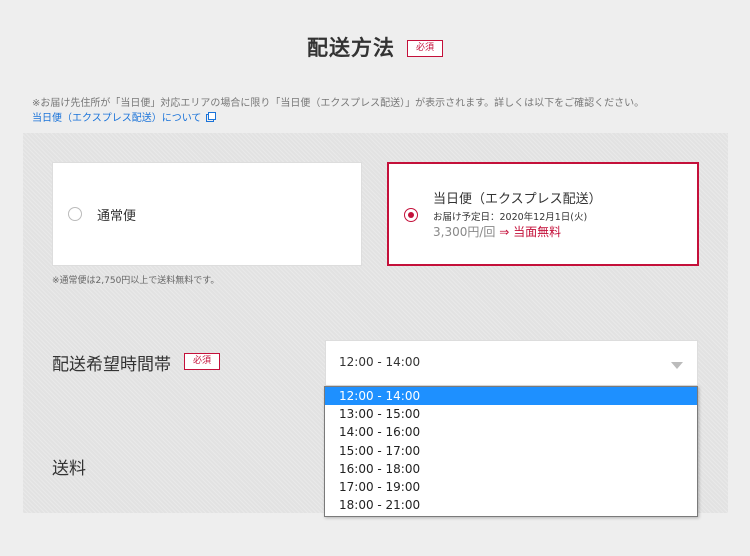  What do you see at coordinates (497, 231) in the screenshot?
I see `express-price: 3,300円/回 ⇒ 当面無料` at bounding box center [497, 231].